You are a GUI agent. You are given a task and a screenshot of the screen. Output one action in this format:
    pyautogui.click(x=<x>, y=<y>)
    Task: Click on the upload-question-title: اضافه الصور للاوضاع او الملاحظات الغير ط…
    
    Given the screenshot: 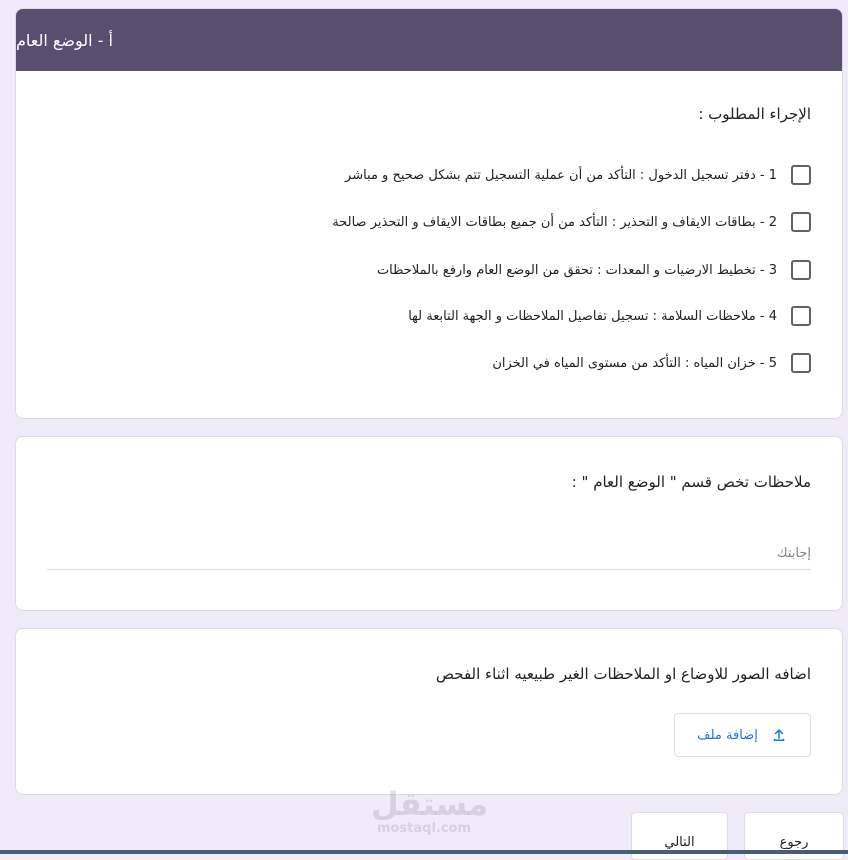 What is the action you would take?
    pyautogui.click(x=623, y=674)
    